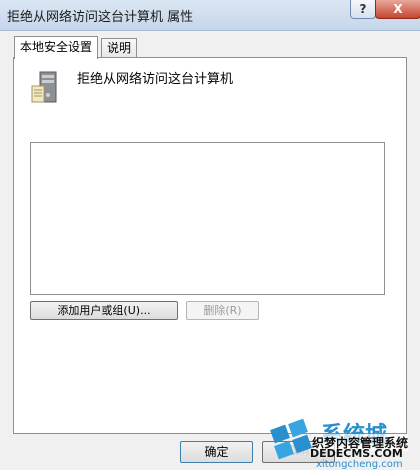  I want to click on close-icon: X, so click(398, 9).